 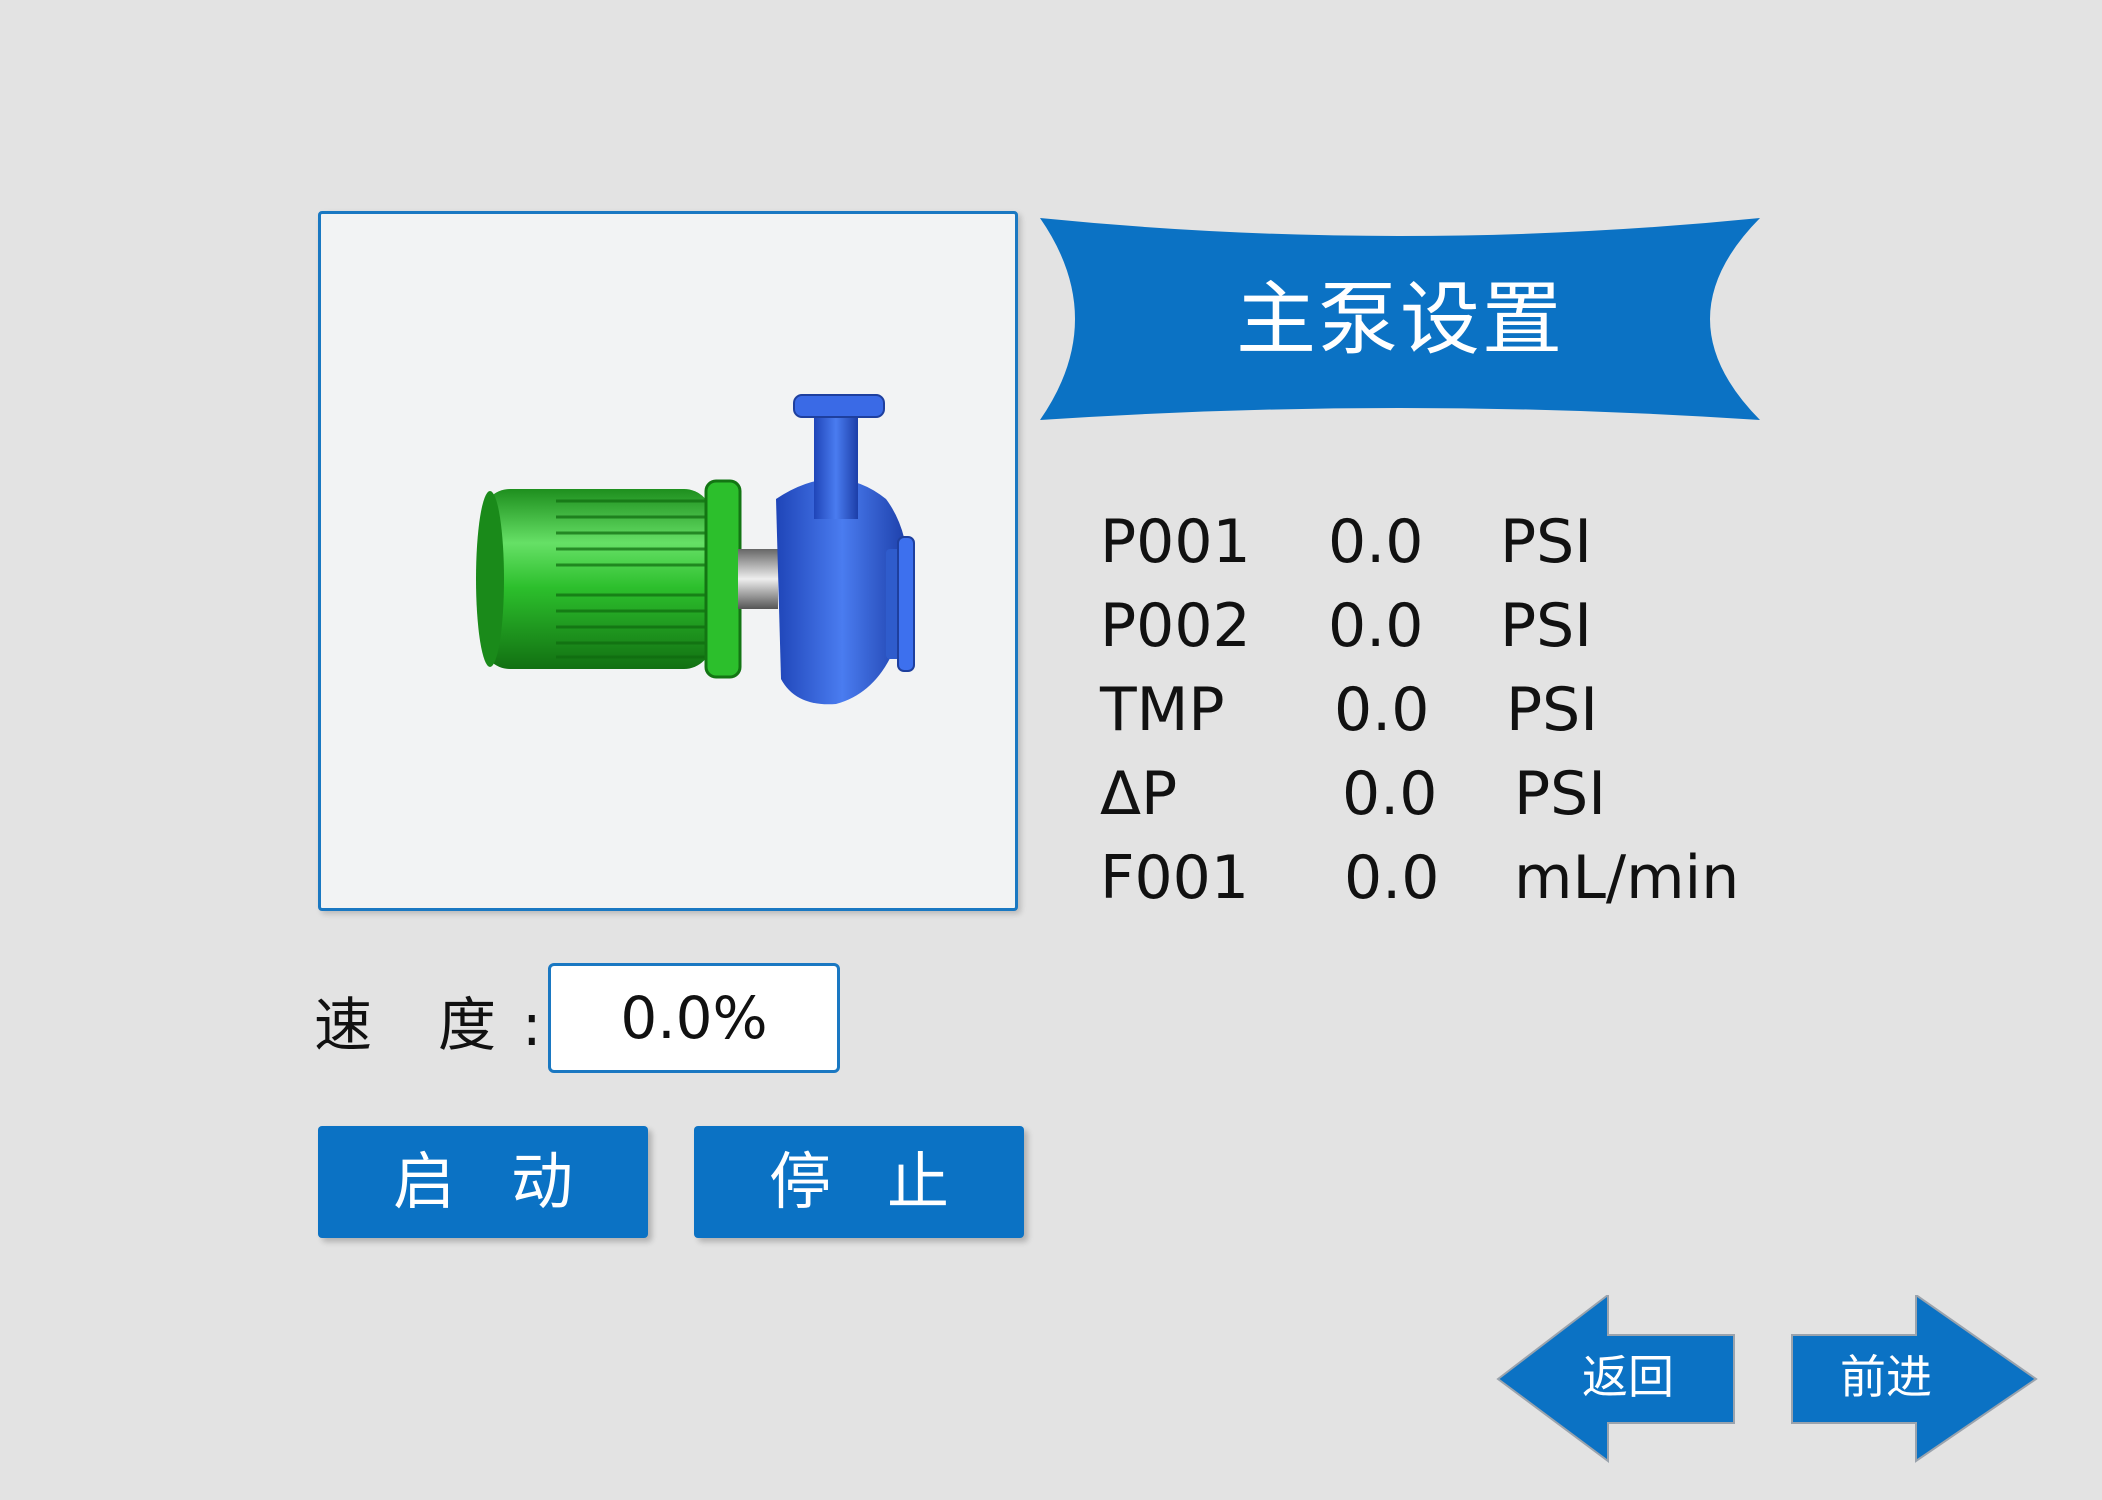 What do you see at coordinates (1162, 710) in the screenshot?
I see `reading-name: TMP` at bounding box center [1162, 710].